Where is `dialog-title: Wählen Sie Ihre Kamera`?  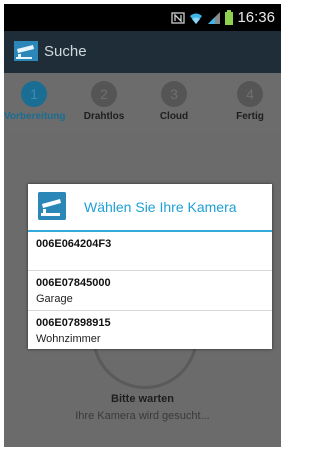
dialog-title: Wählen Sie Ihre Kamera is located at coordinates (160, 207).